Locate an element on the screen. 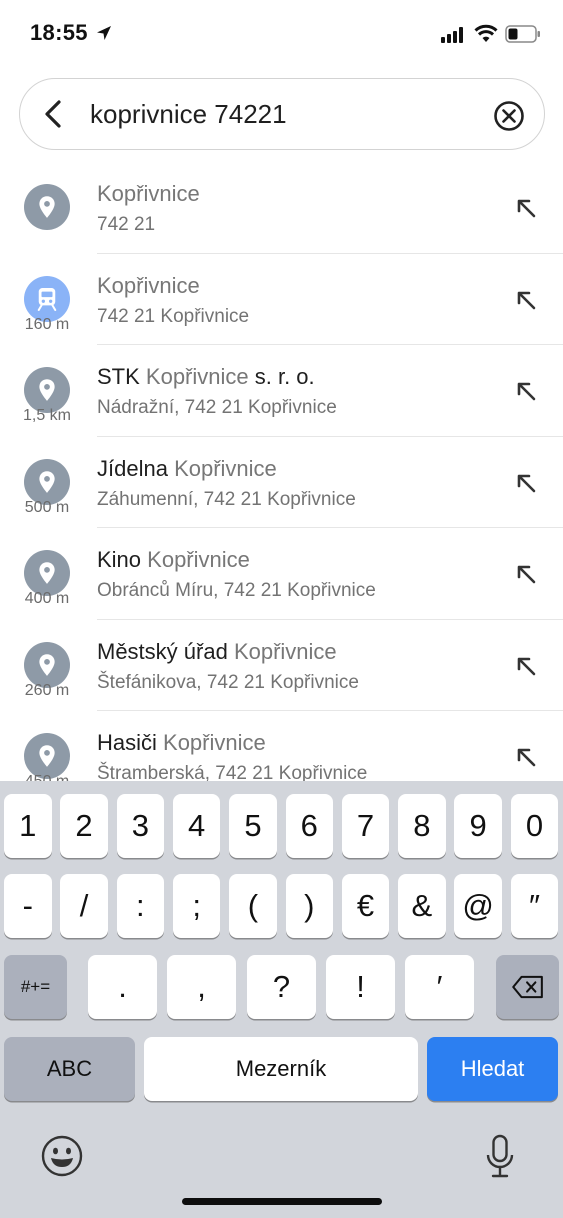  result-address: Štramberská, 742 21 Kopřivnice is located at coordinates (232, 772).